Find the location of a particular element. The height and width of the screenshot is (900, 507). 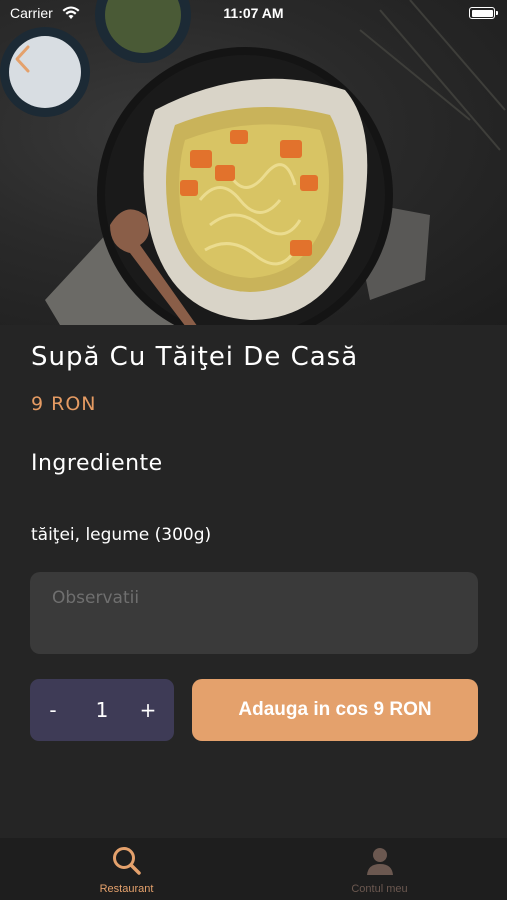

status-bar: Carrier 11:07 AM is located at coordinates (253, 14).